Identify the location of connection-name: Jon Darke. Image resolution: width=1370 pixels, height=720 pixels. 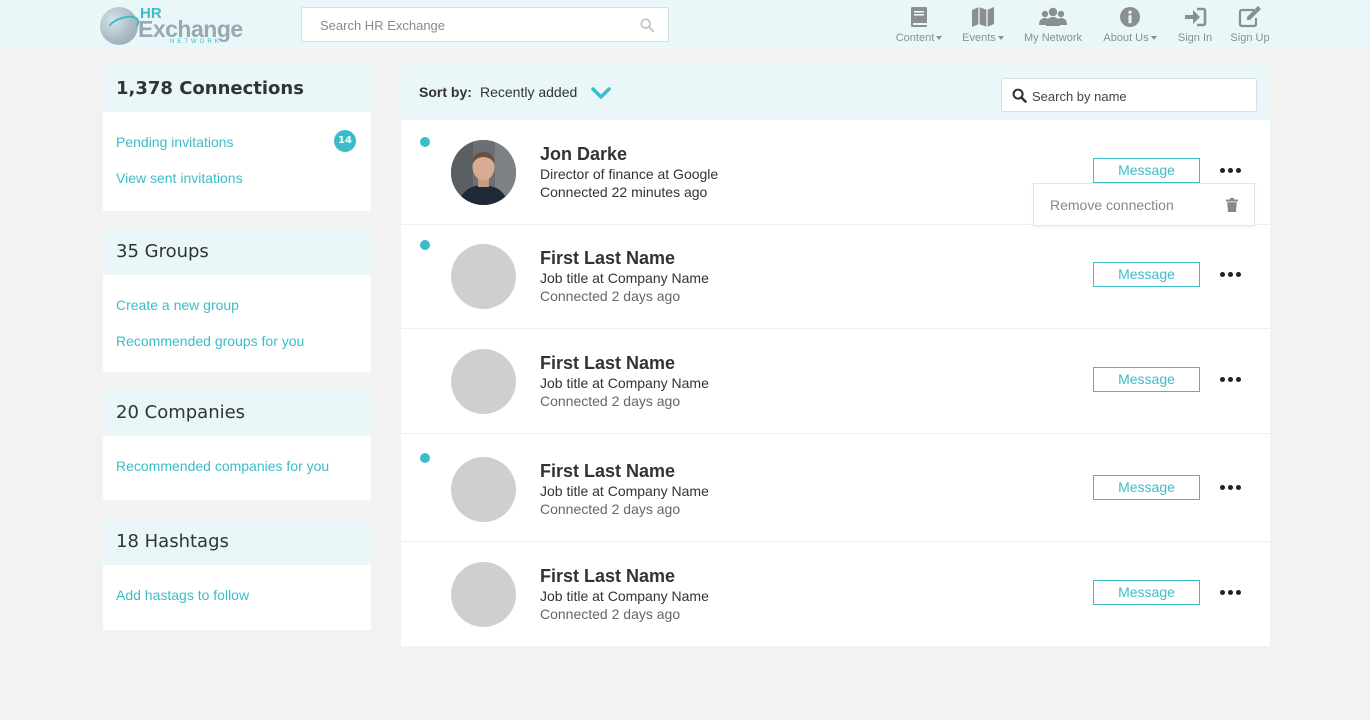
(583, 154).